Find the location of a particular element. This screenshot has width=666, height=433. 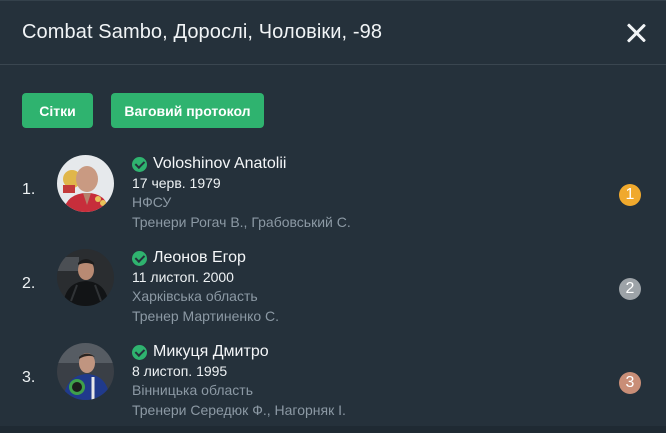

athlete-dob: 11 листоп. 2000 is located at coordinates (183, 277).